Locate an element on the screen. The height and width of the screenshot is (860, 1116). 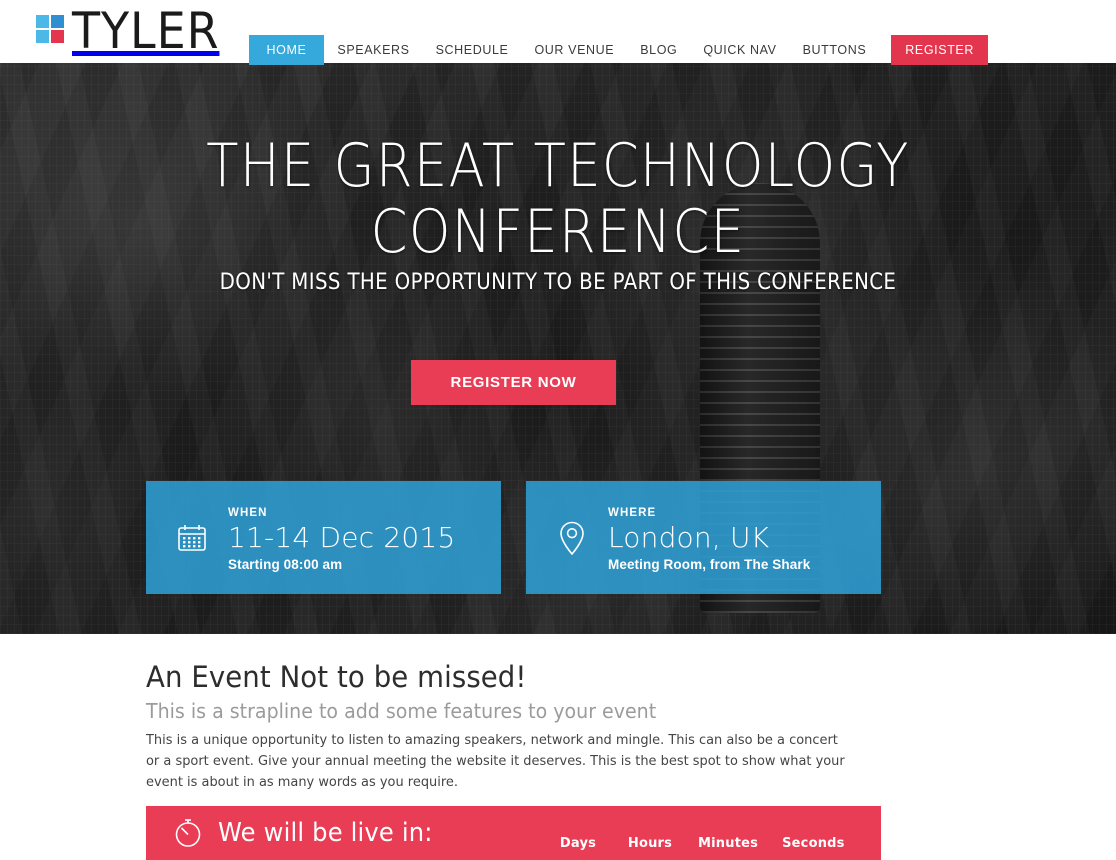
info-card-when: WHEN 11-14 Dec 2015 Starting 08:00 am is located at coordinates (323, 537).